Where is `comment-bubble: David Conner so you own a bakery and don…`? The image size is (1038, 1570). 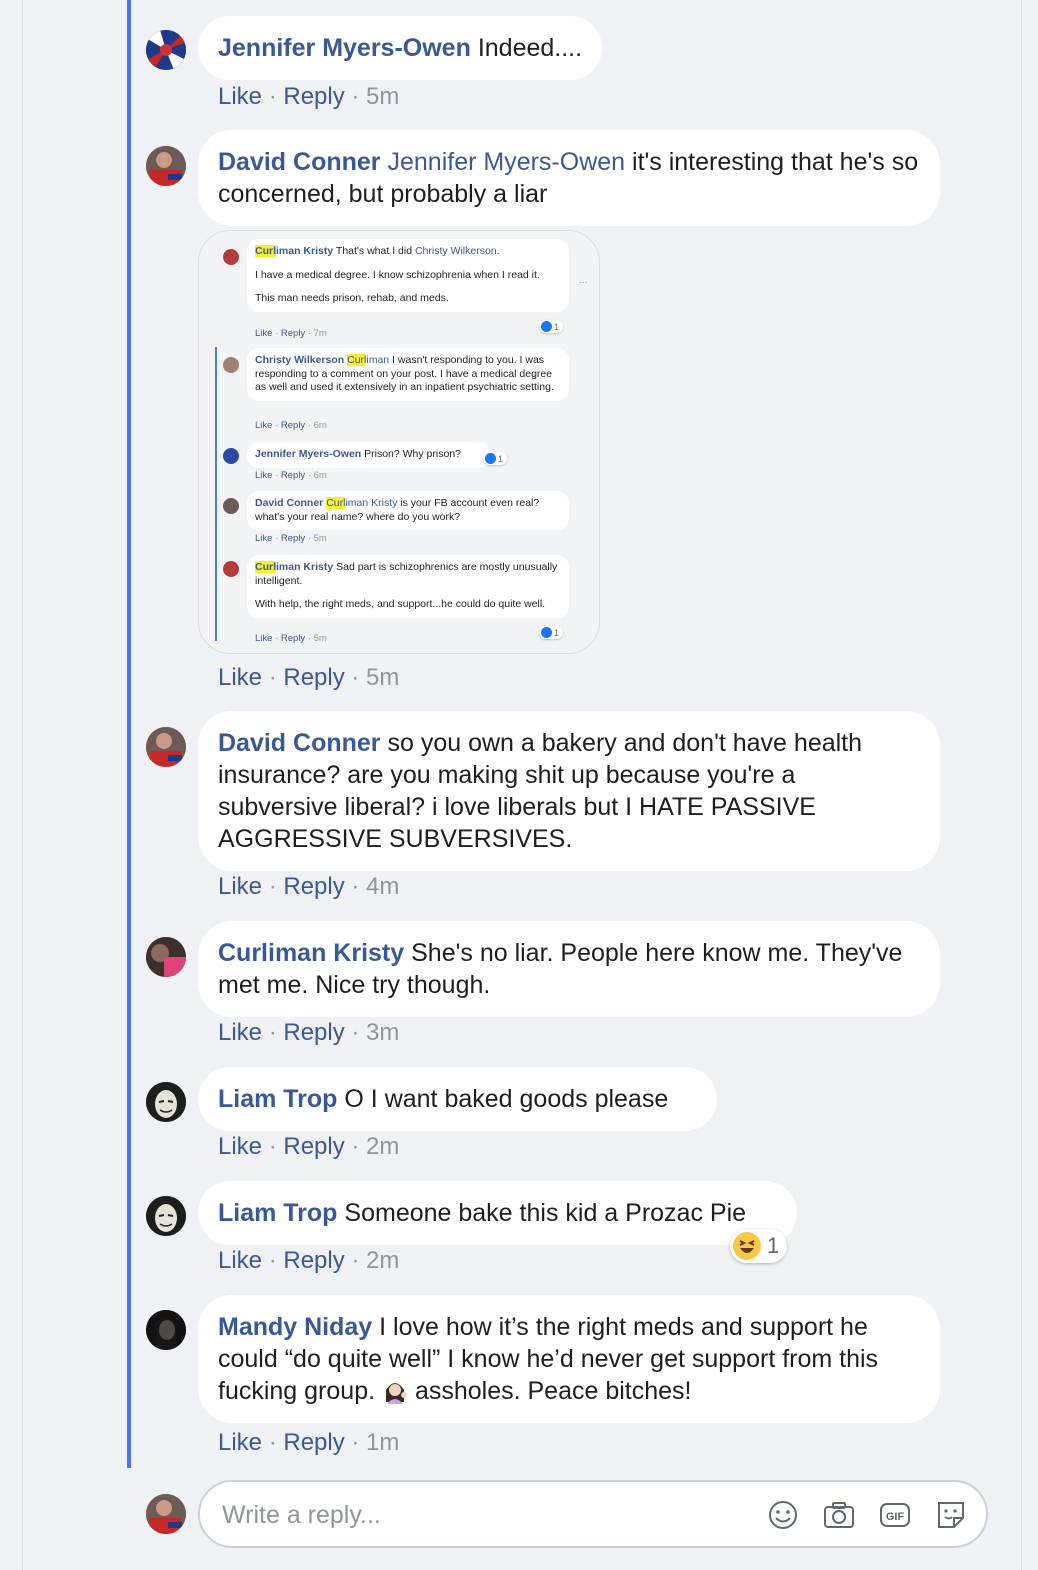
comment-bubble: David Conner so you own a bakery and don… is located at coordinates (569, 791).